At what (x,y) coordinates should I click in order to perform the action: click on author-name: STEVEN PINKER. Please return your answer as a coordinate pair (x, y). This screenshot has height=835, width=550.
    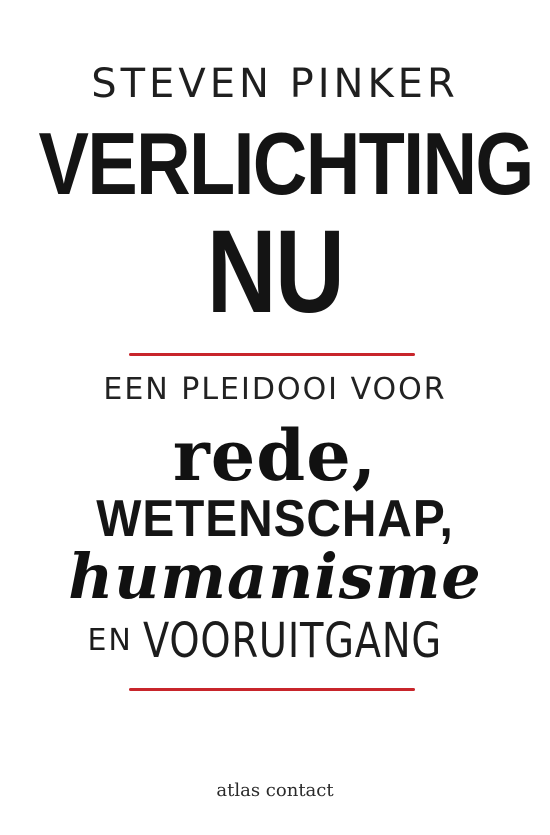
    Looking at the image, I should click on (275, 84).